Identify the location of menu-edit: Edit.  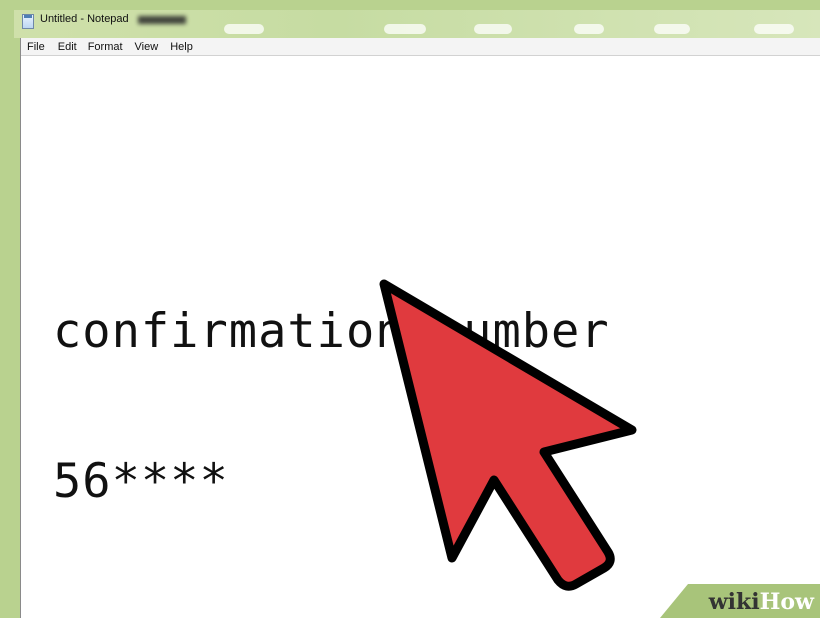
(67, 47).